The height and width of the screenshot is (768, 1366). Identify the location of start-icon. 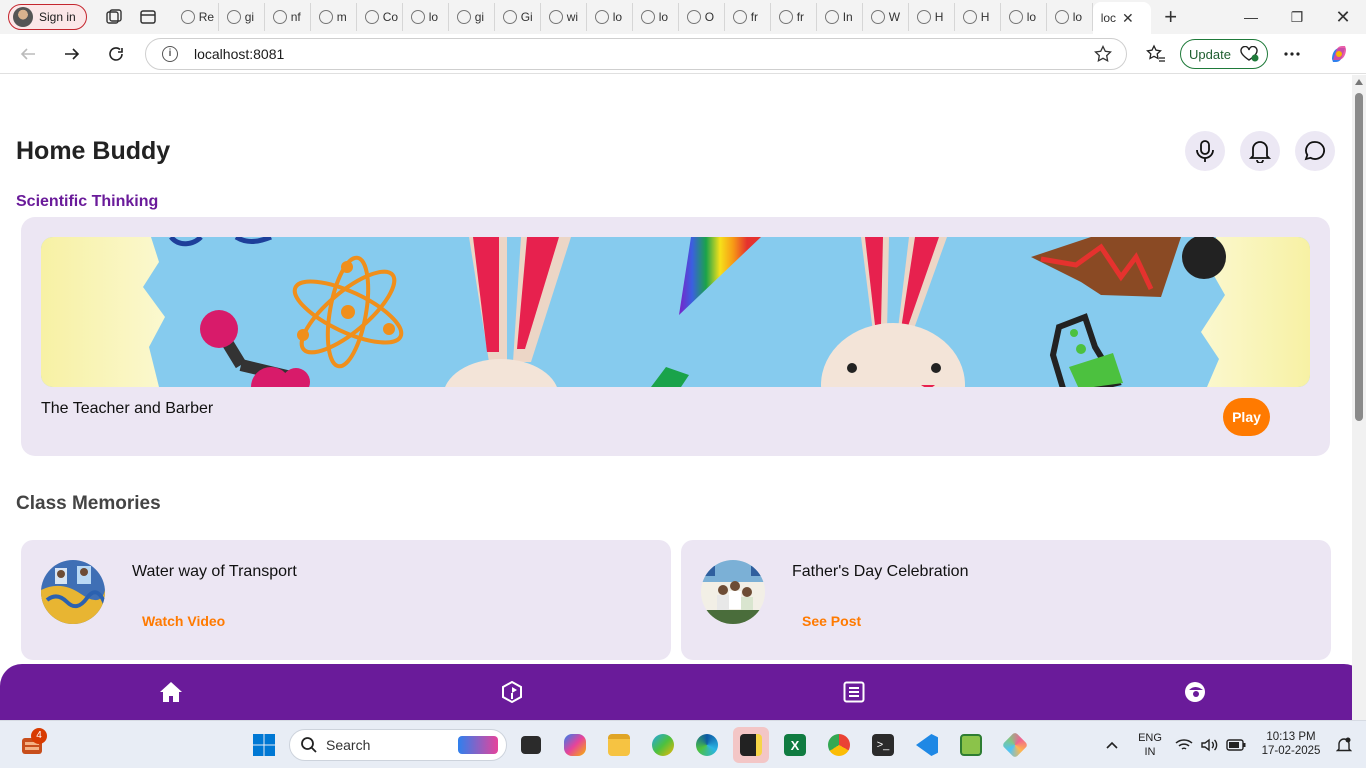
(264, 745).